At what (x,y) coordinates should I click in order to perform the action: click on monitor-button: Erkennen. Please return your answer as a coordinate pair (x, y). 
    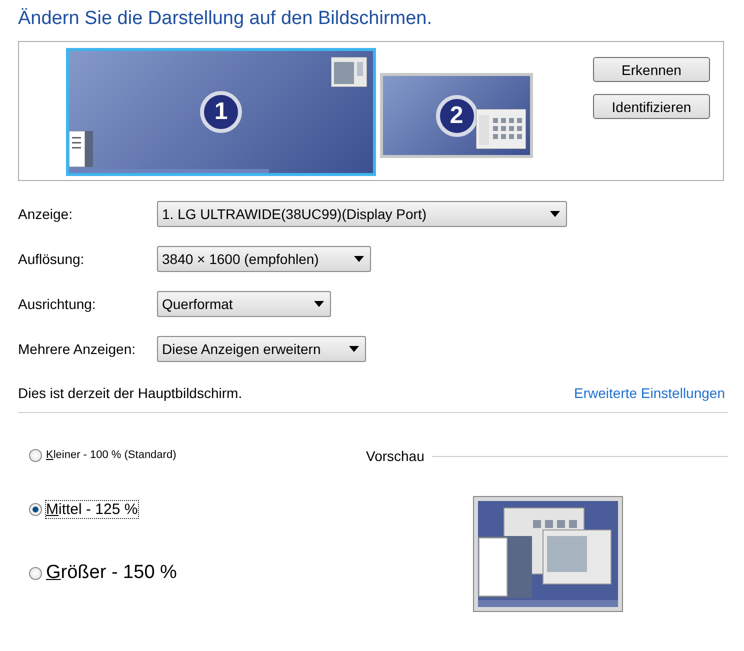
    Looking at the image, I should click on (651, 69).